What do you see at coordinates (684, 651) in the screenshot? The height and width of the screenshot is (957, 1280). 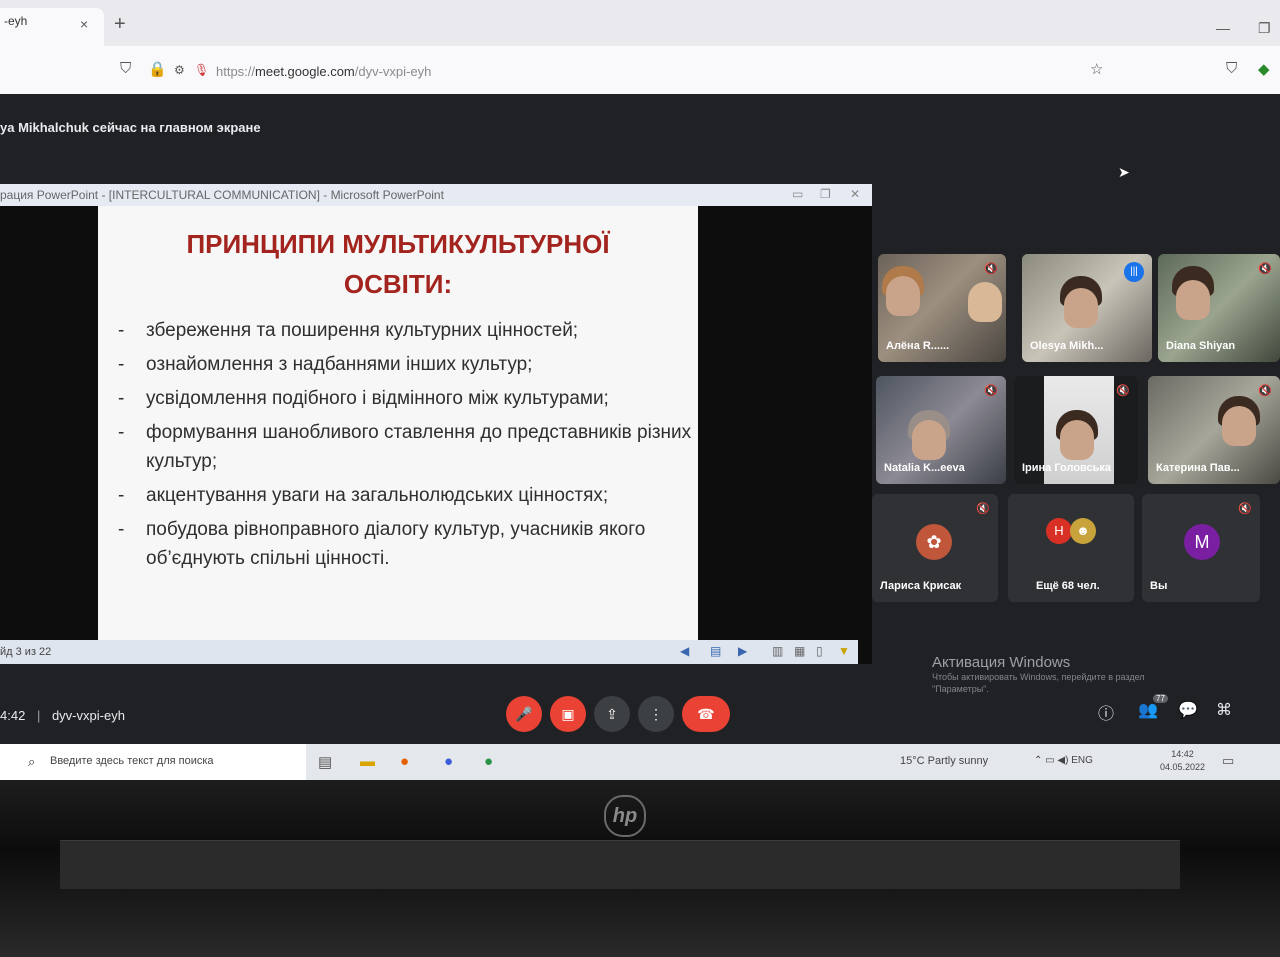 I see `prev-slide-icon: ◀` at bounding box center [684, 651].